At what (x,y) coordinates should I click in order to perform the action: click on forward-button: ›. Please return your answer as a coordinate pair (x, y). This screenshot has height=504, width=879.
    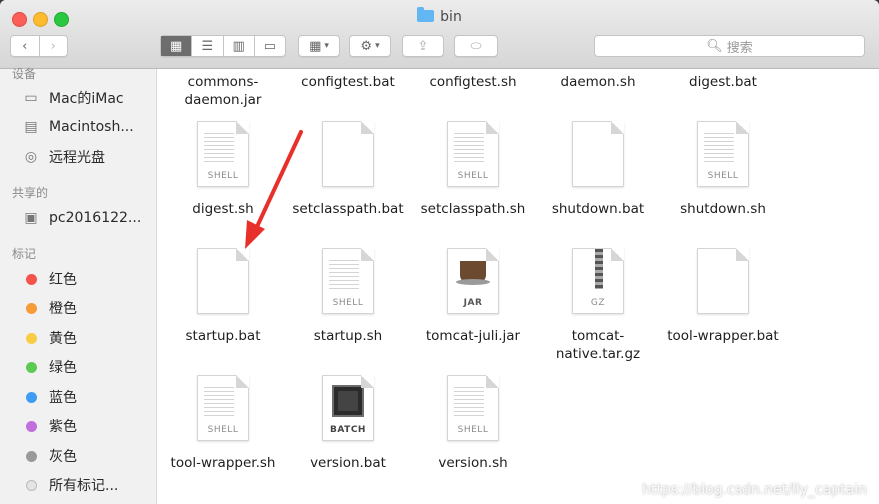
    Looking at the image, I should click on (54, 46).